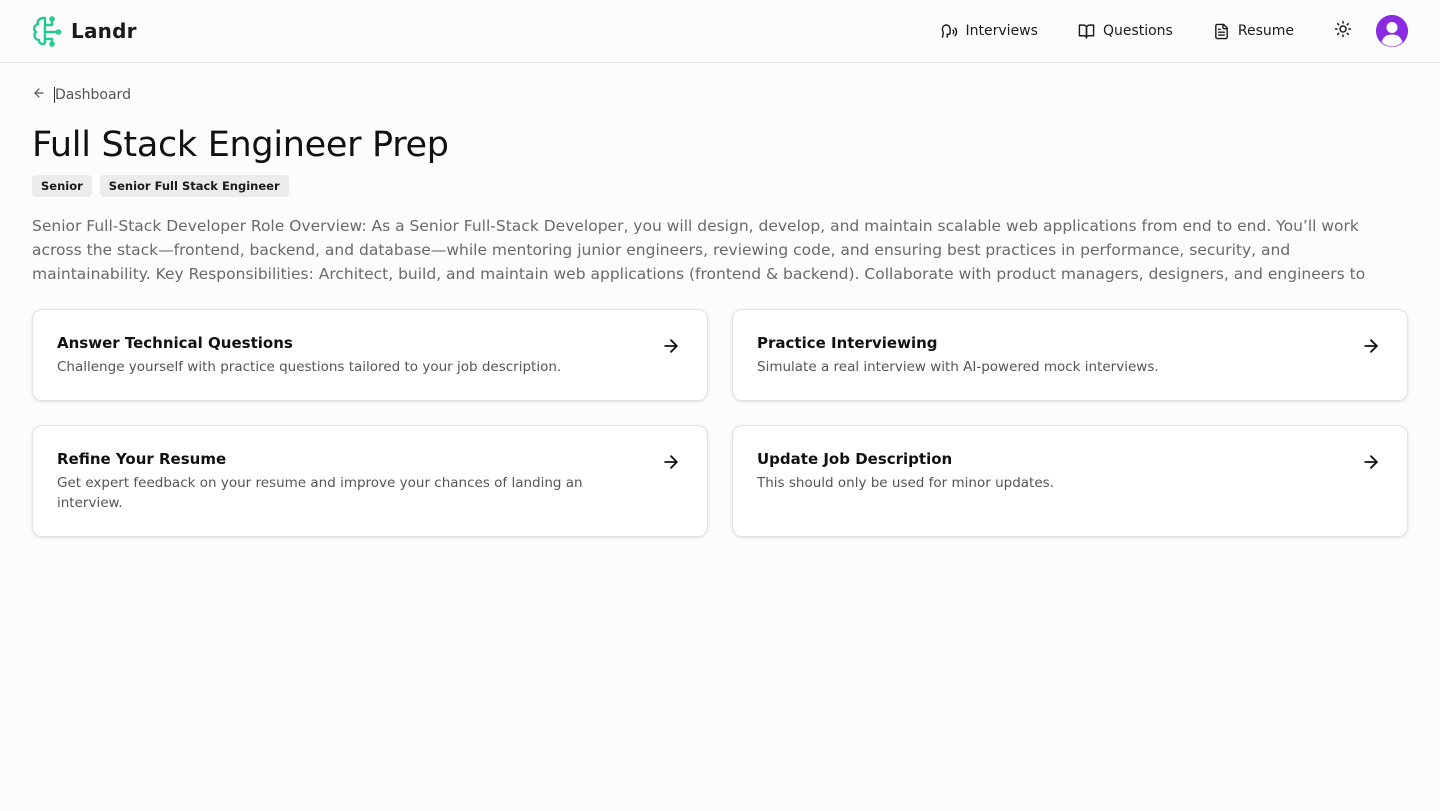  I want to click on nav-item-interviews: Interviews, so click(989, 31).